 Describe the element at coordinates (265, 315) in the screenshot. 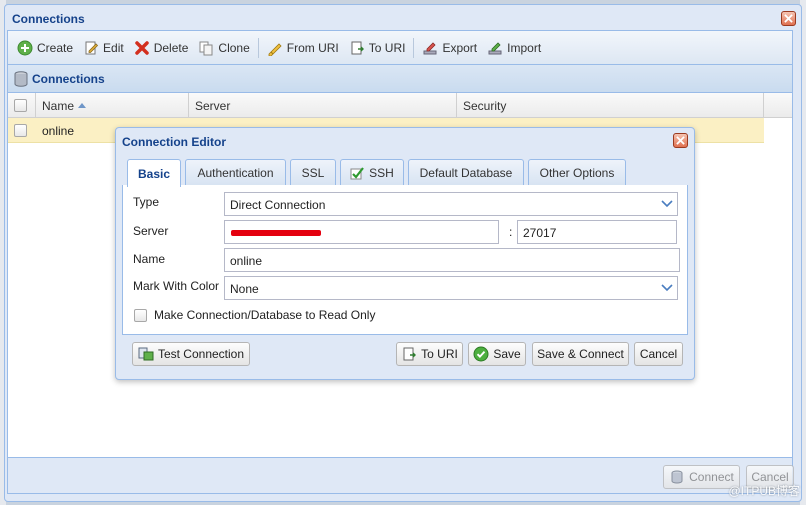

I see `readonly-label: Make Connection/Database to Read Only` at that location.